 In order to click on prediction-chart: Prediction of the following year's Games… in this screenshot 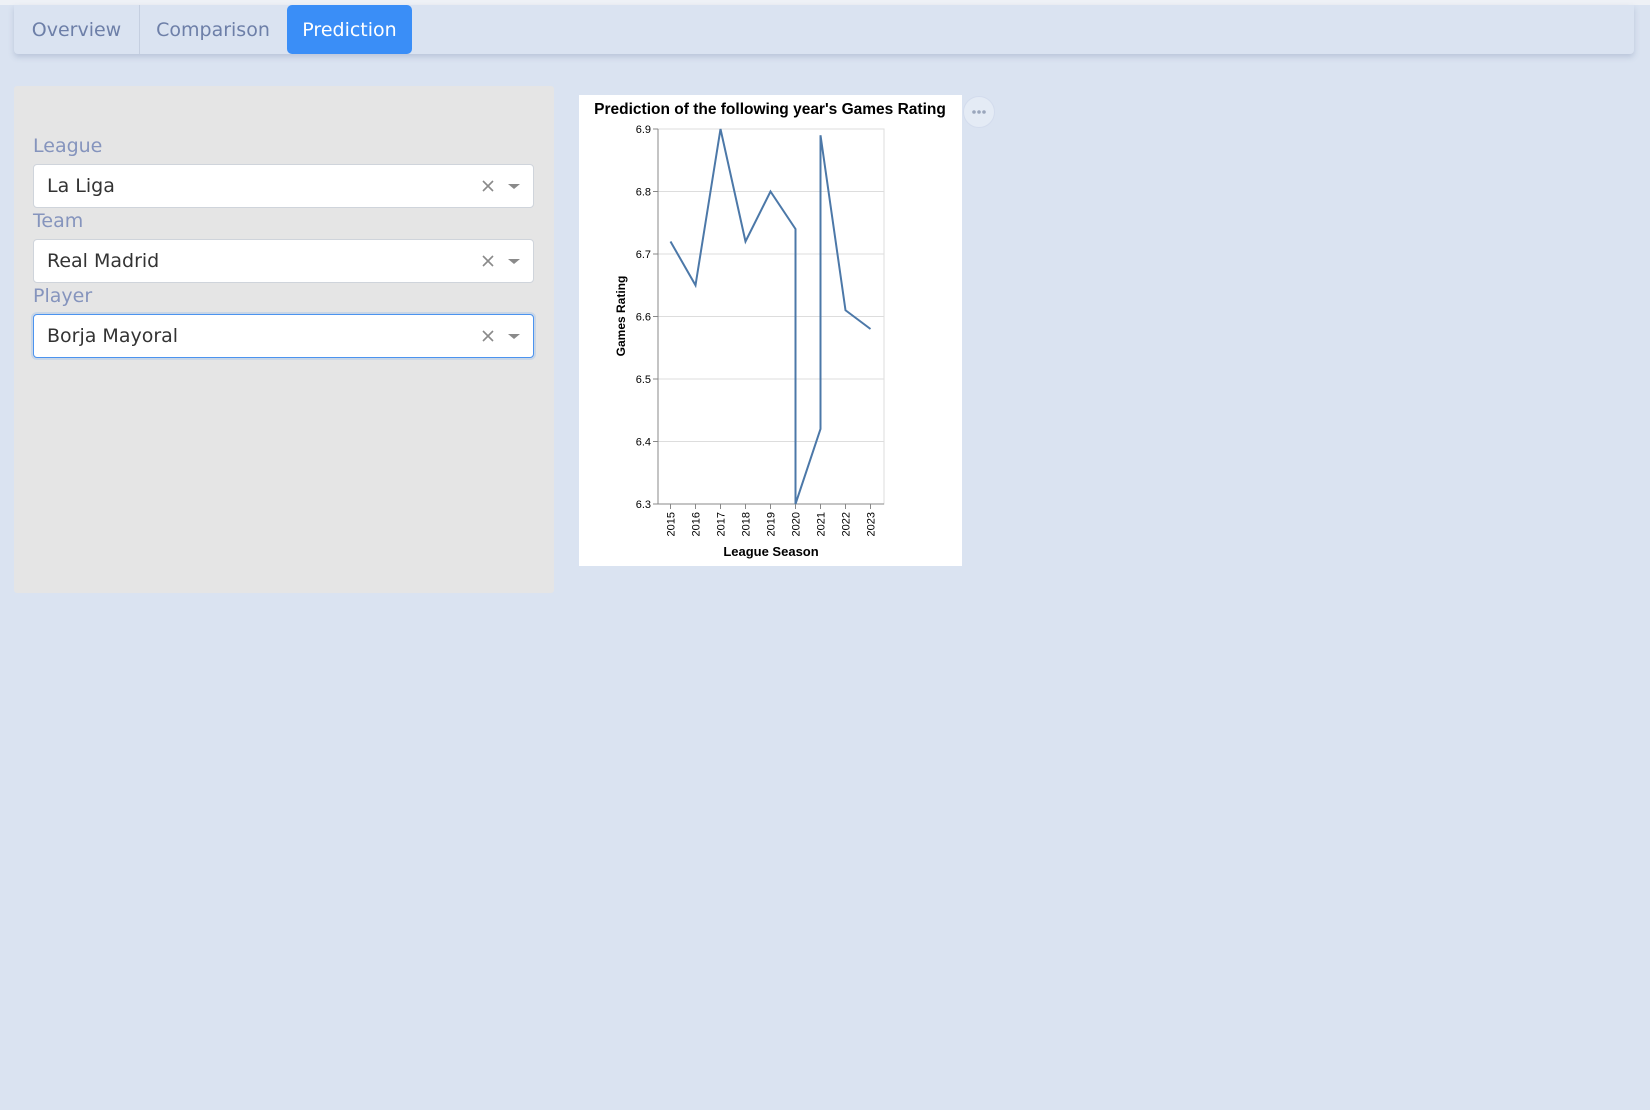, I will do `click(770, 330)`.